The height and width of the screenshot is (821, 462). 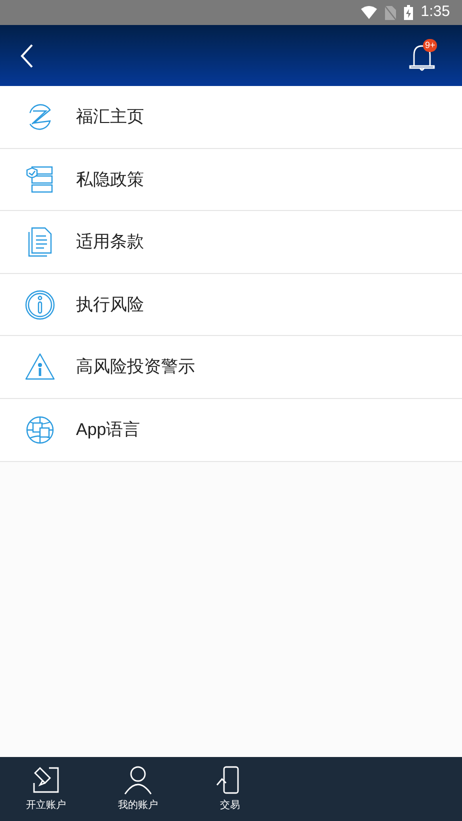 I want to click on battery-charging-icon, so click(x=408, y=12).